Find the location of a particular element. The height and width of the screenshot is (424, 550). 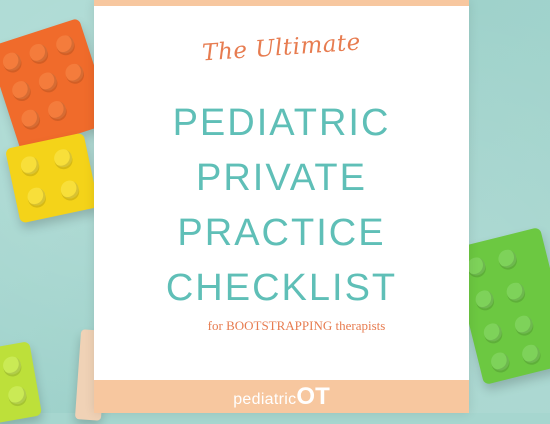

logo-ot-mark: OT is located at coordinates (313, 396).